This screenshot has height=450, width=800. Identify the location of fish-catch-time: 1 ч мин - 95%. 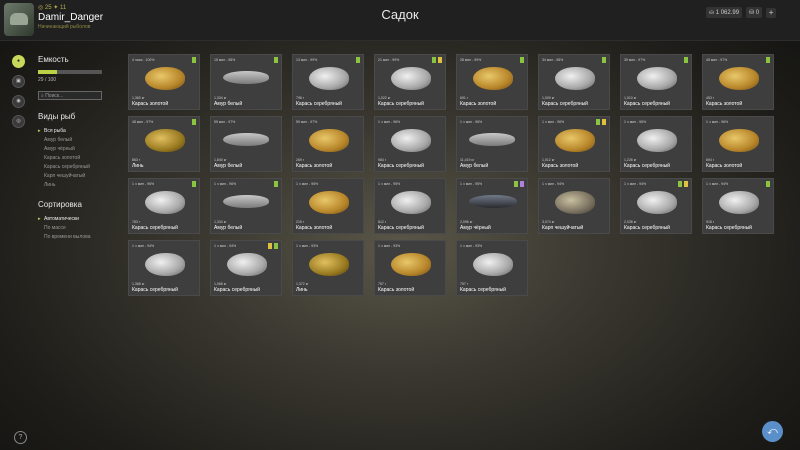
(389, 184).